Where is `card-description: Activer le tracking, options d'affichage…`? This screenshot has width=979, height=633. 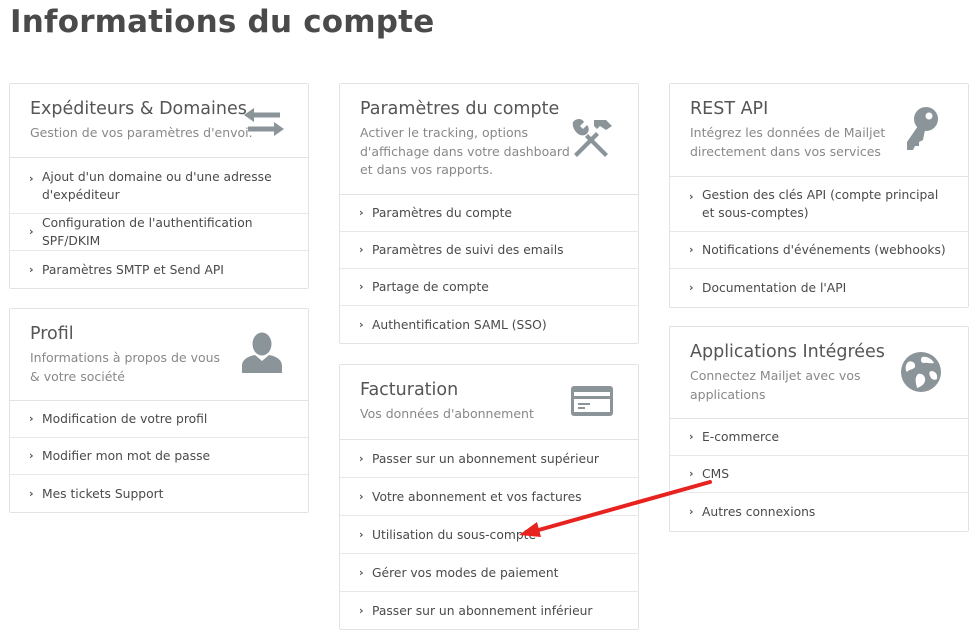 card-description: Activer le tracking, options d'affichage… is located at coordinates (465, 151).